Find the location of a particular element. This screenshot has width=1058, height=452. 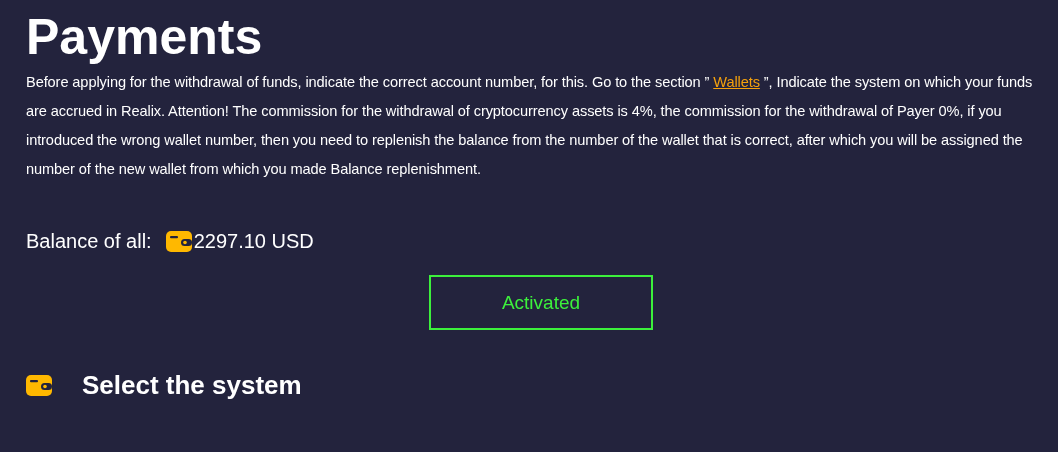

page-title: Payments is located at coordinates (145, 37).